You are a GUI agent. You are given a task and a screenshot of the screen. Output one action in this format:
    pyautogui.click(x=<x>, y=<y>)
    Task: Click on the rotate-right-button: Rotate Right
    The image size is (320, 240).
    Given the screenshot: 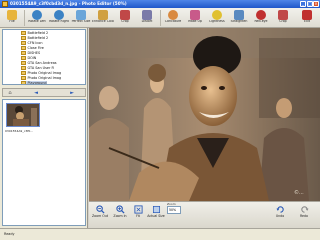 What is the action you would take?
    pyautogui.click(x=59, y=18)
    